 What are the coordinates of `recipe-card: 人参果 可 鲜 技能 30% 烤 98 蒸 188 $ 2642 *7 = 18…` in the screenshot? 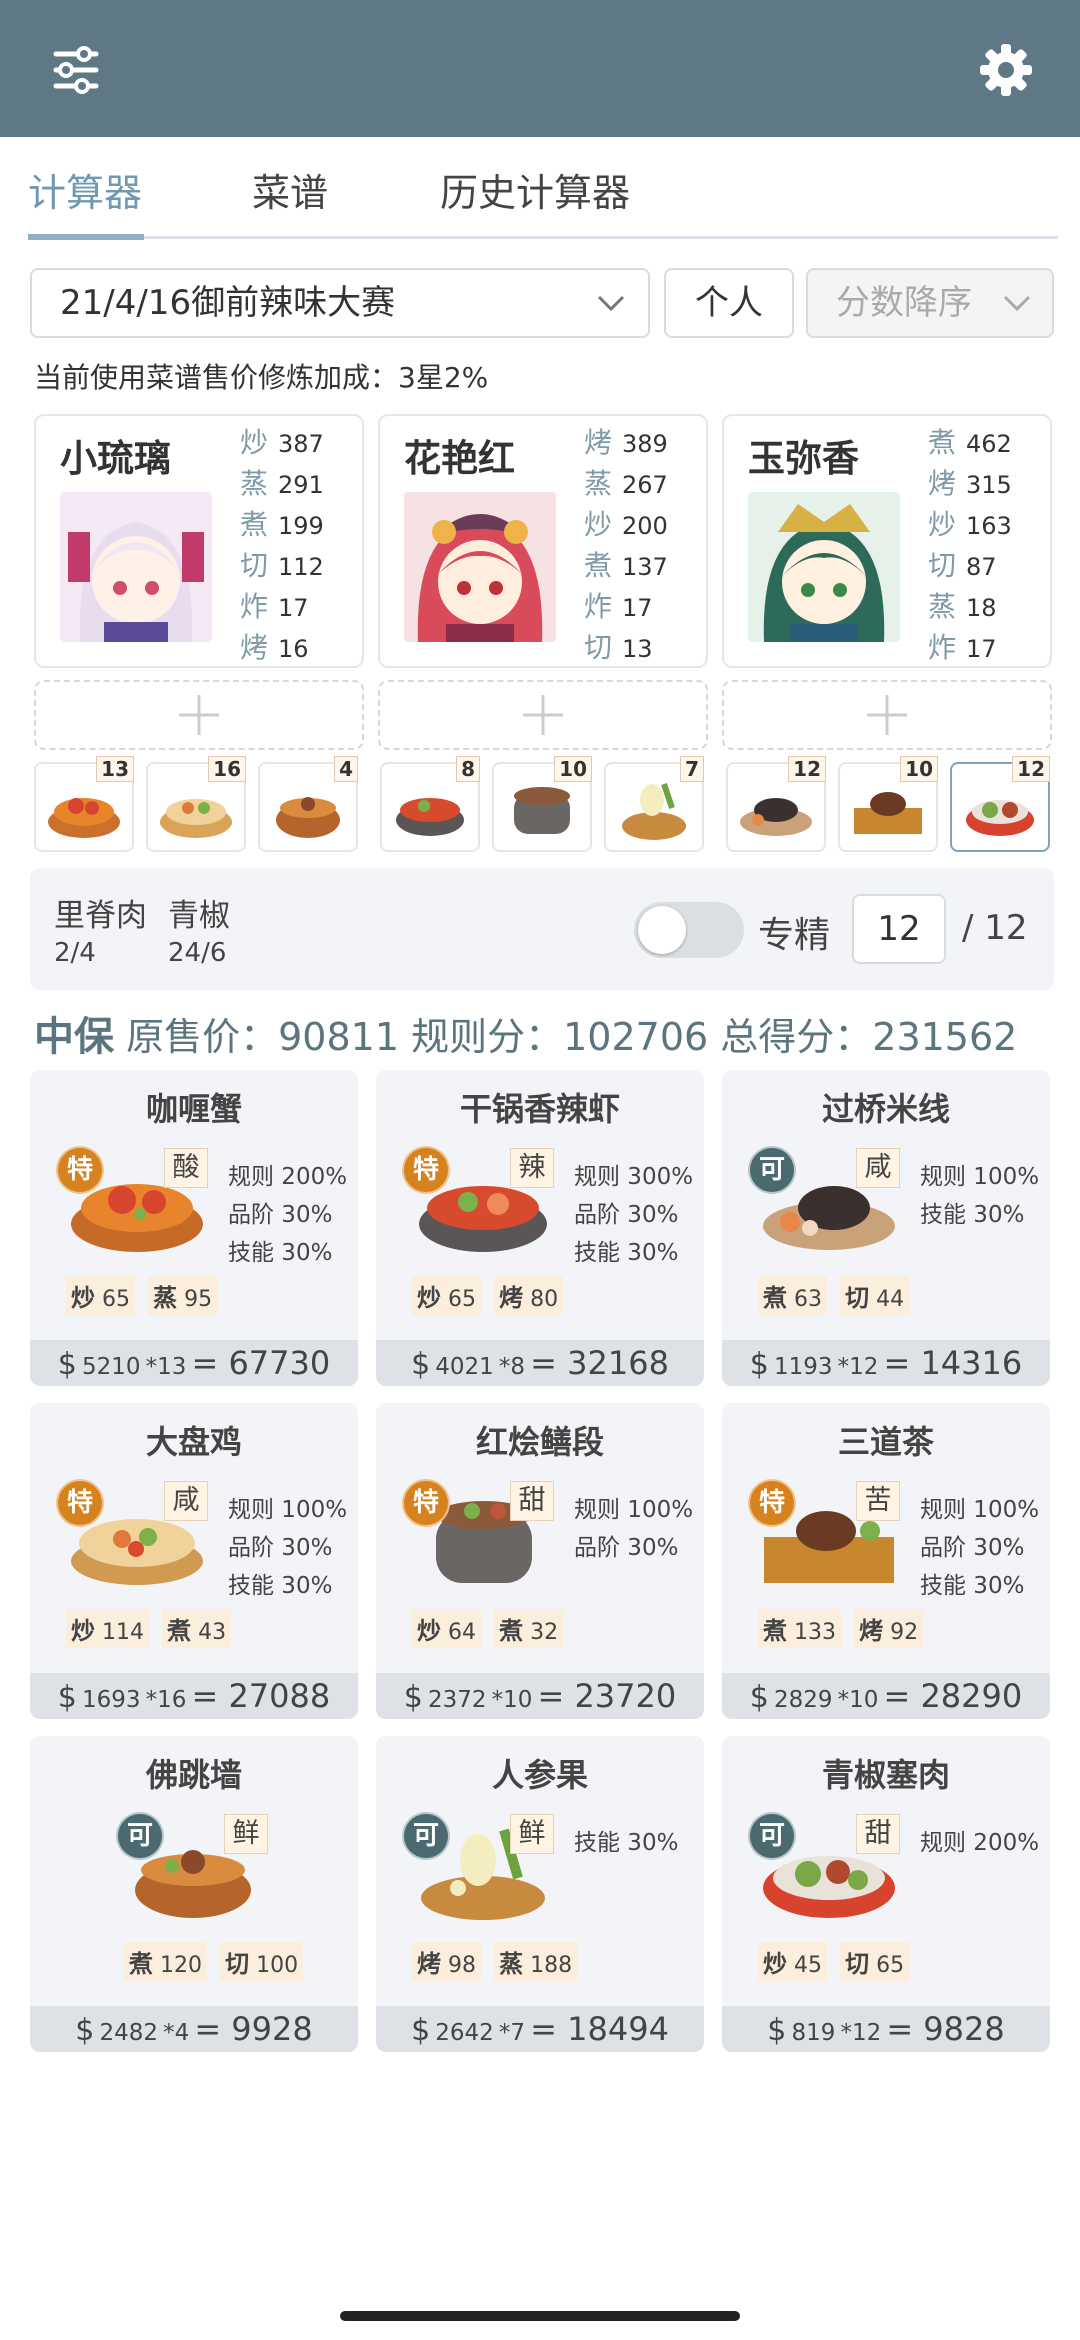 It's located at (540, 1894).